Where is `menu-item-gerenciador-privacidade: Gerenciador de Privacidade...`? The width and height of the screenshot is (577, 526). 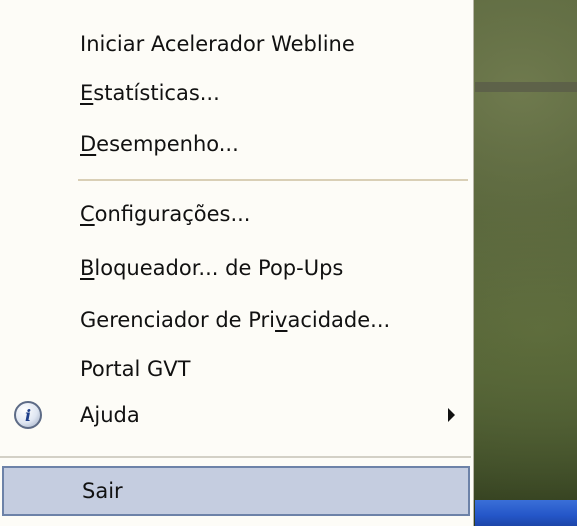 menu-item-gerenciador-privacidade: Gerenciador de Privacidade... is located at coordinates (235, 320).